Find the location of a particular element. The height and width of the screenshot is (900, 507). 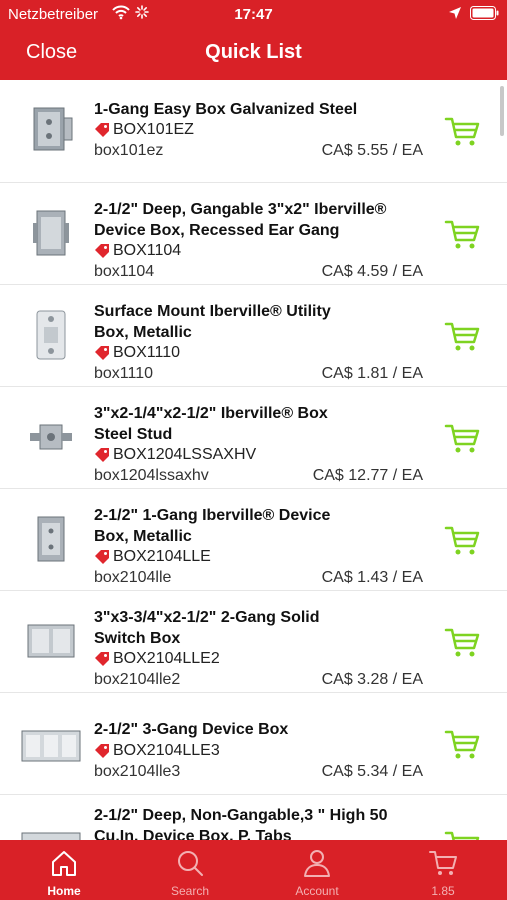

product-code: box1104 is located at coordinates (124, 271).